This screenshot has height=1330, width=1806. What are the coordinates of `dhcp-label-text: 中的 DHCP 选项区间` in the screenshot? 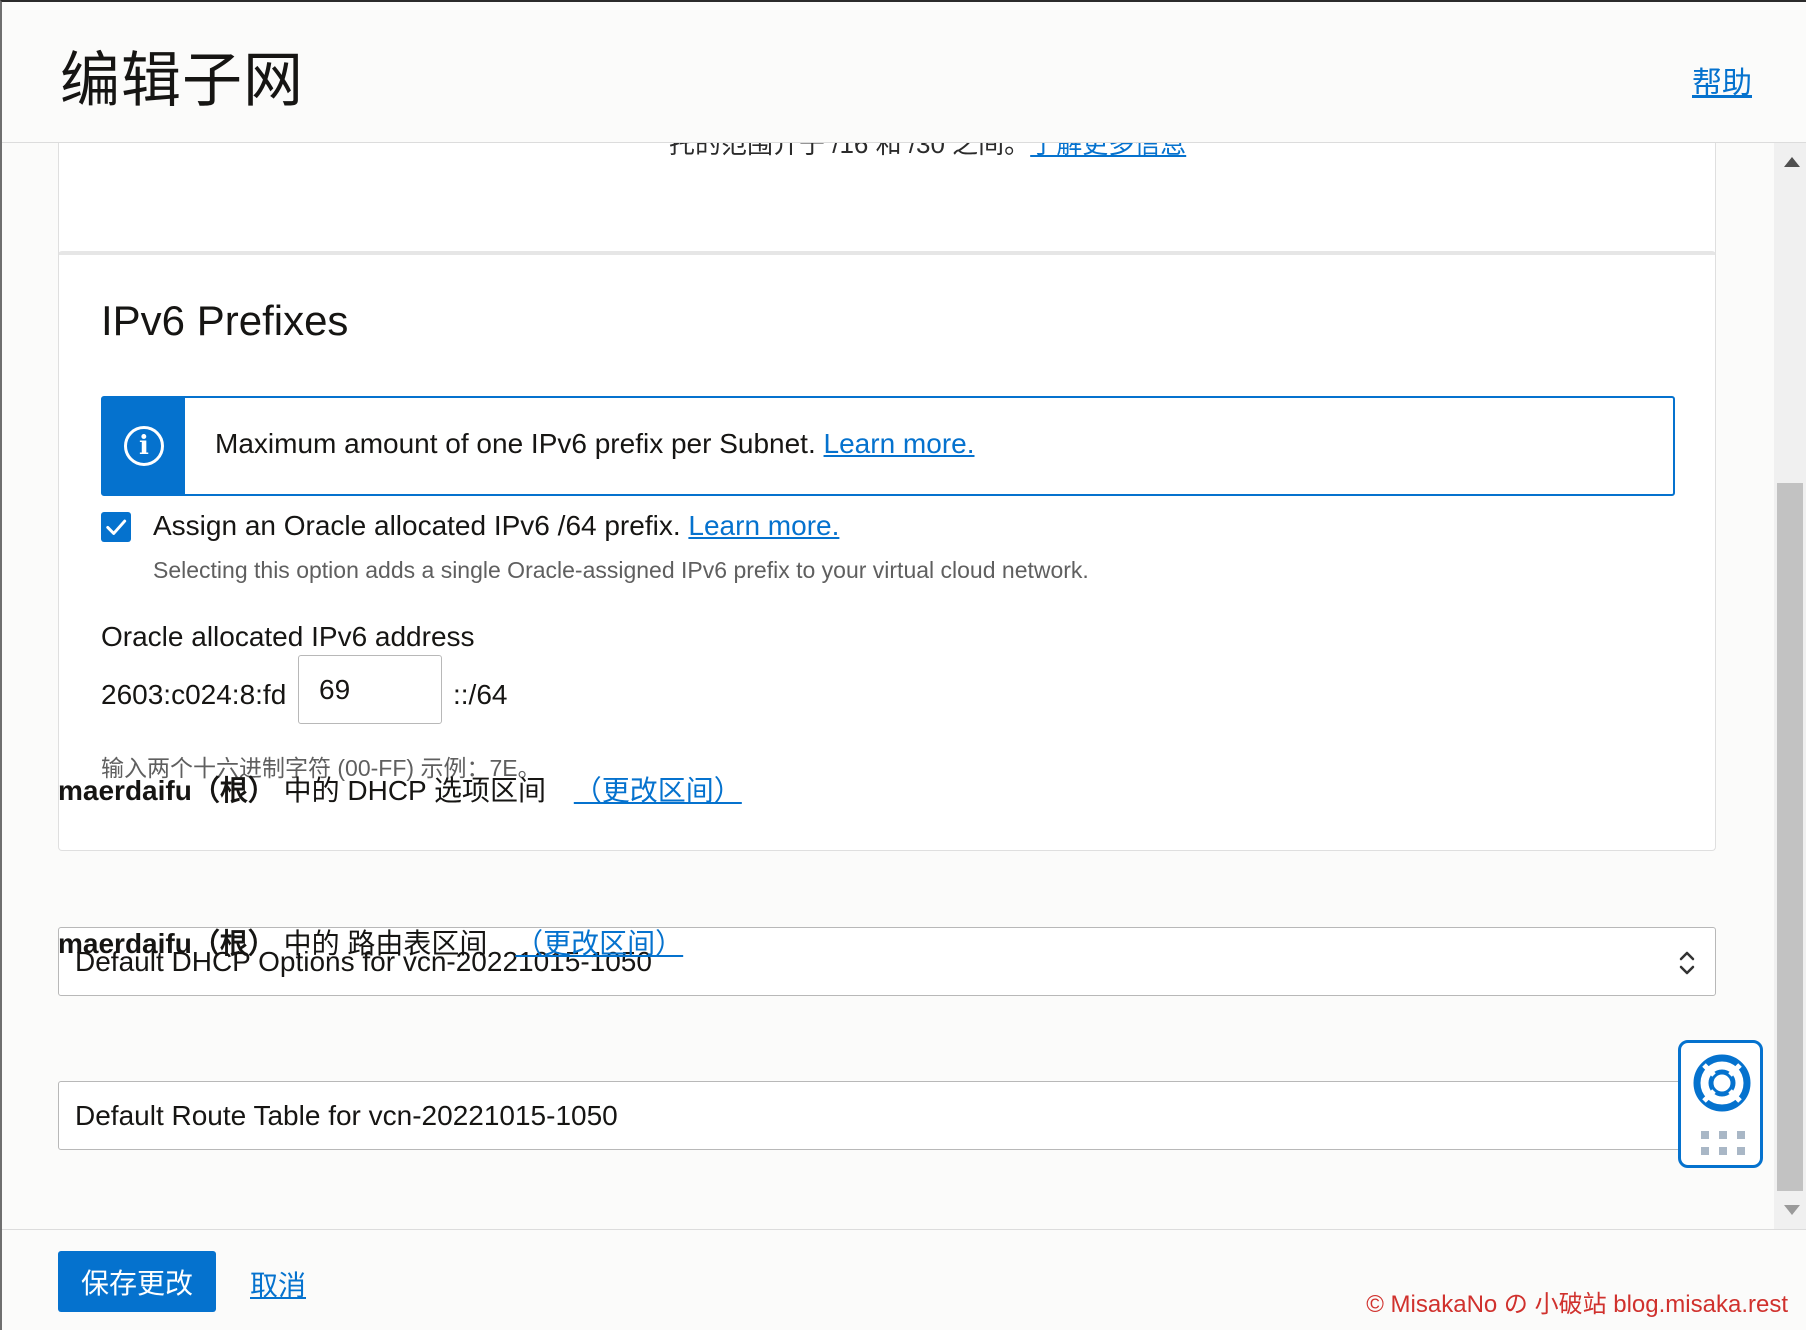 It's located at (415, 790).